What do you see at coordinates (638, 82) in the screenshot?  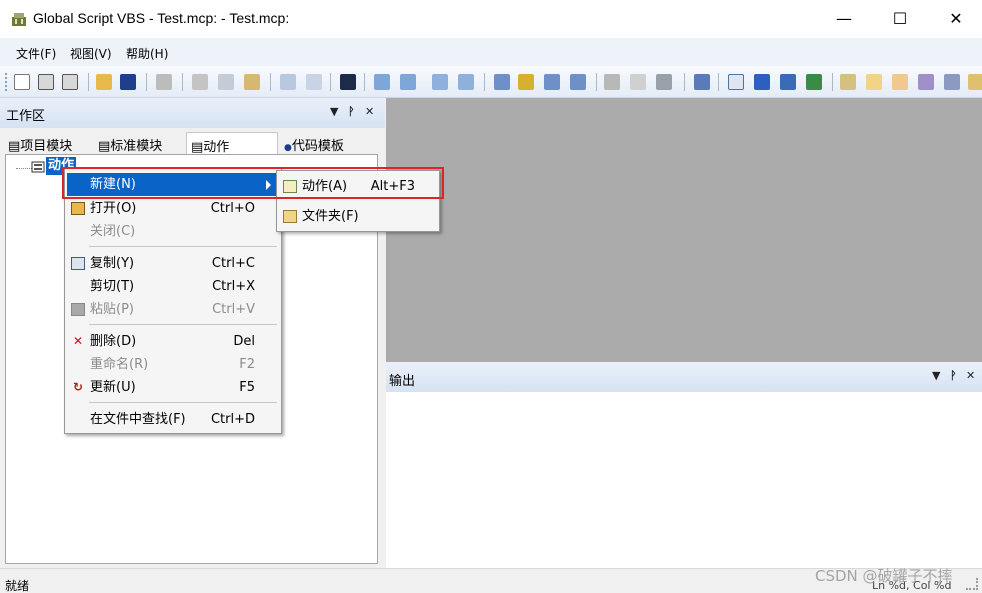 I see `trigger-icon` at bounding box center [638, 82].